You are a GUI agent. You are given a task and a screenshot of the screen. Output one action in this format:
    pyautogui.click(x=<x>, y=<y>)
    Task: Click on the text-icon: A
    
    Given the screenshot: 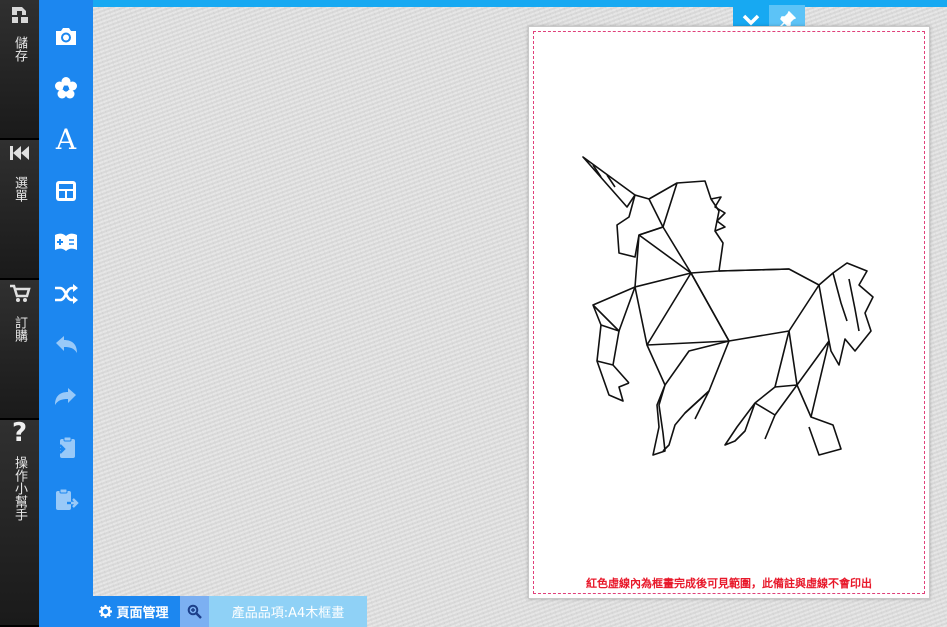 What is the action you would take?
    pyautogui.click(x=66, y=139)
    